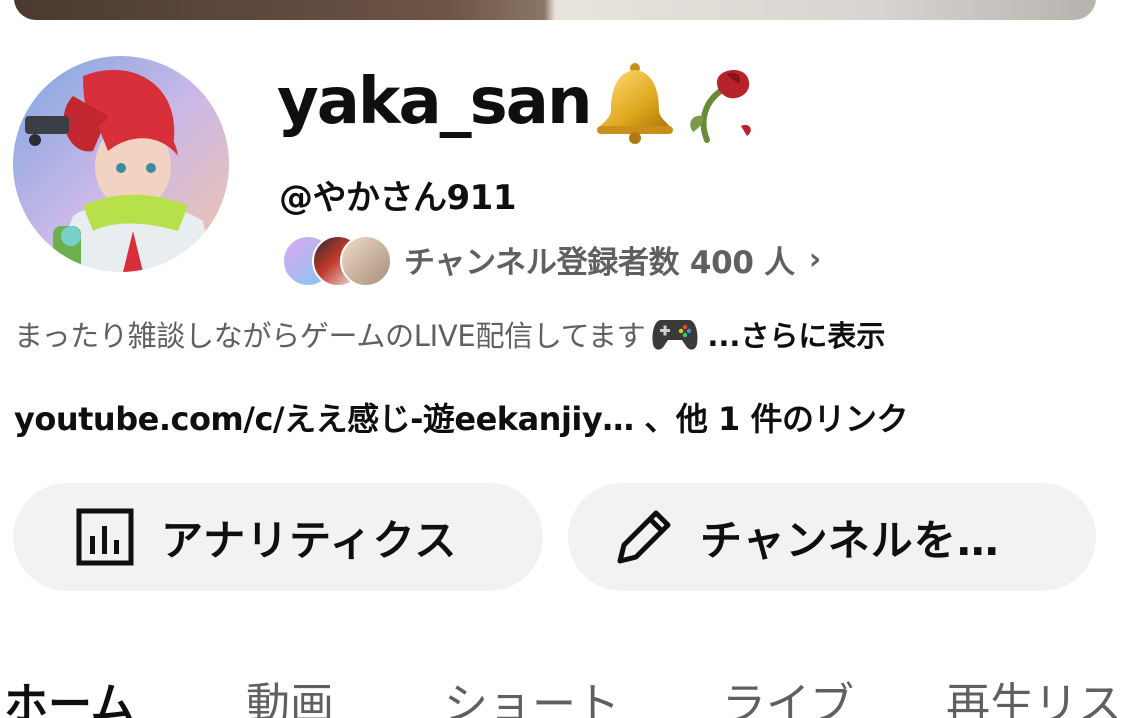 Image resolution: width=1144 pixels, height=718 pixels. Describe the element at coordinates (675, 334) in the screenshot. I see `game-controller-icon` at that location.